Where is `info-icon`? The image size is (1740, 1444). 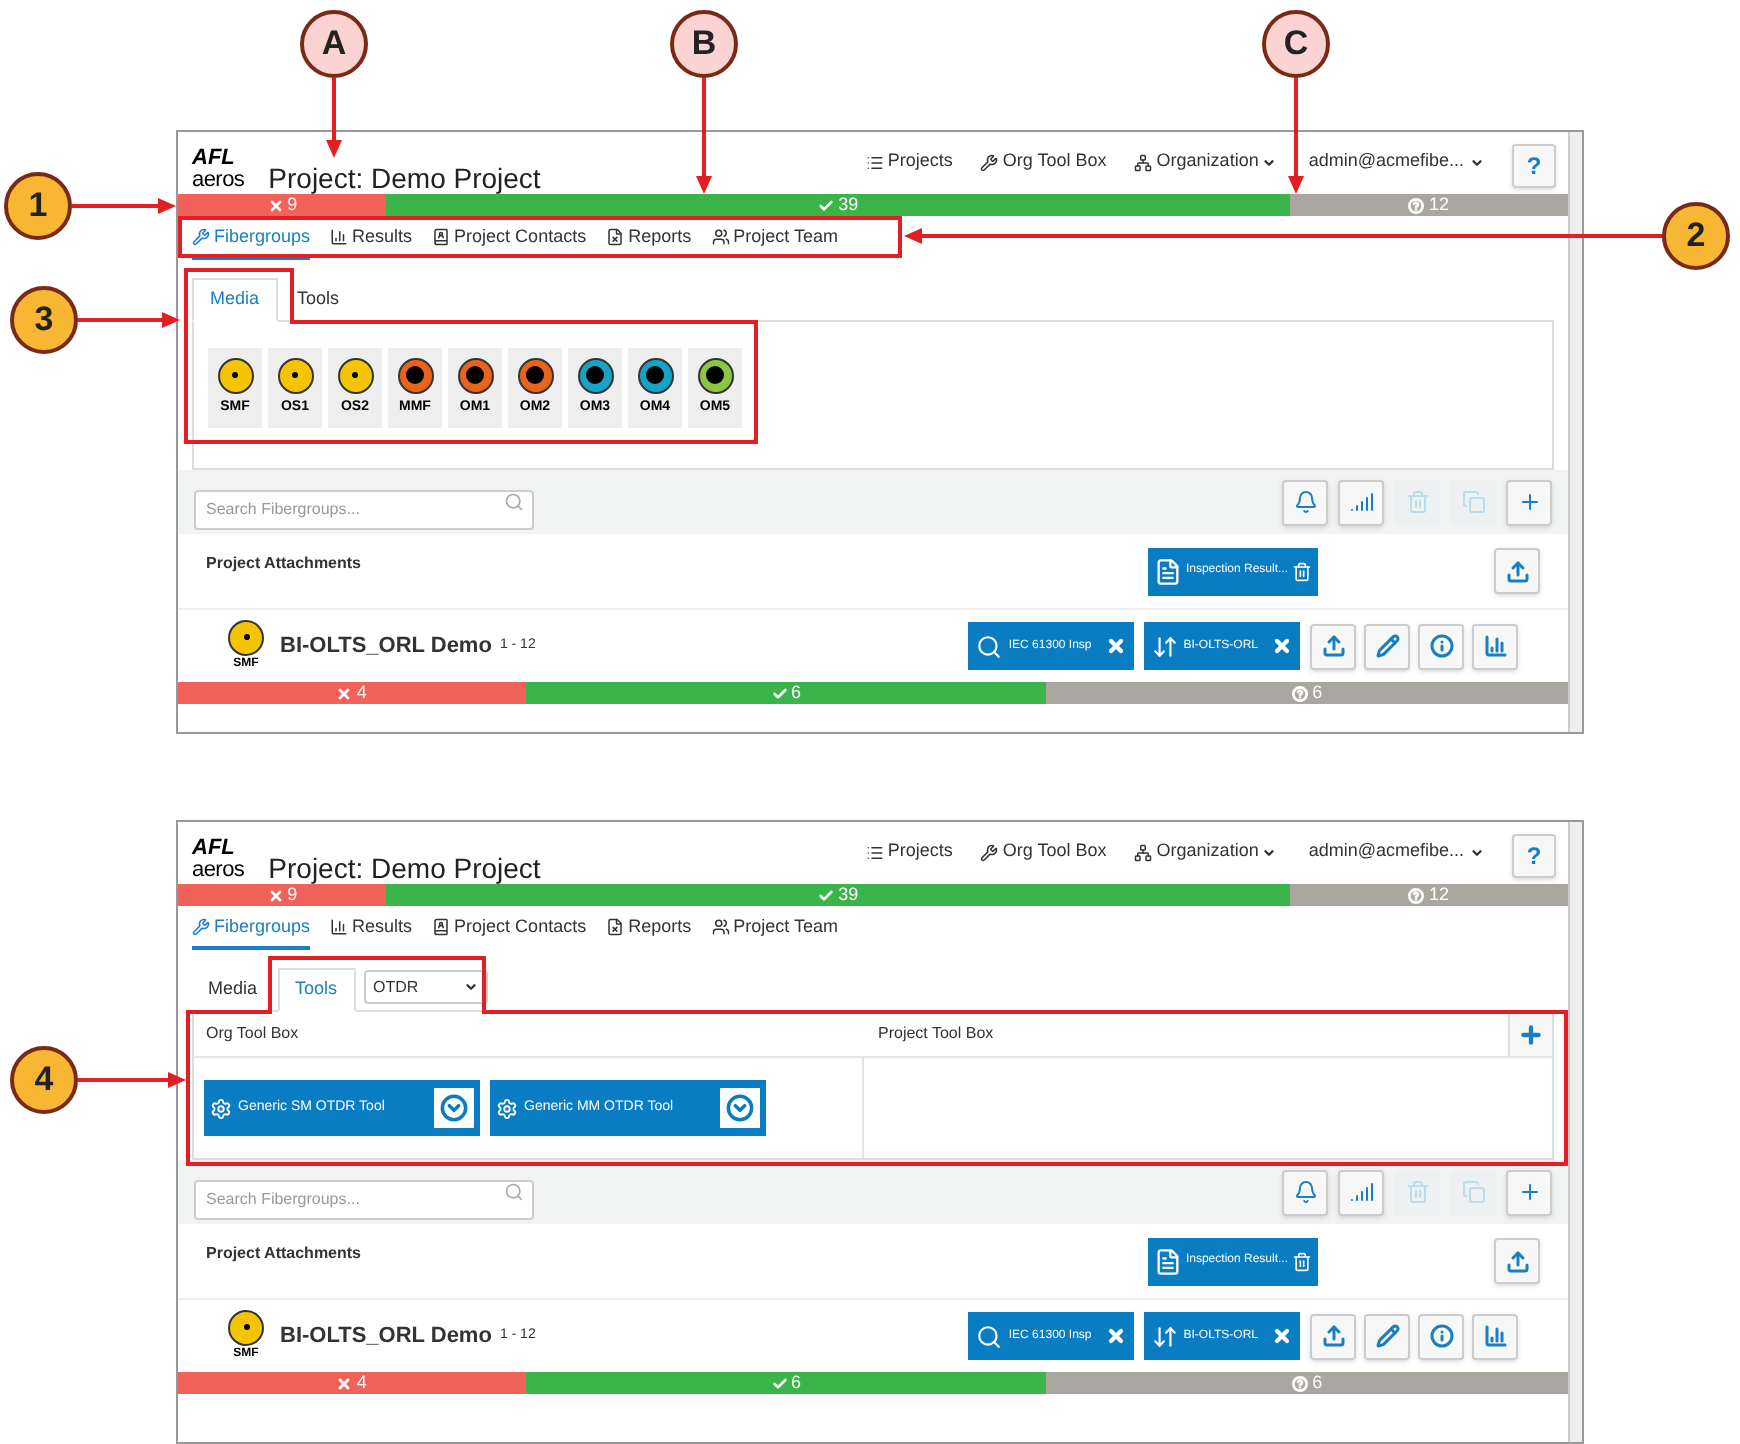 info-icon is located at coordinates (1441, 1336).